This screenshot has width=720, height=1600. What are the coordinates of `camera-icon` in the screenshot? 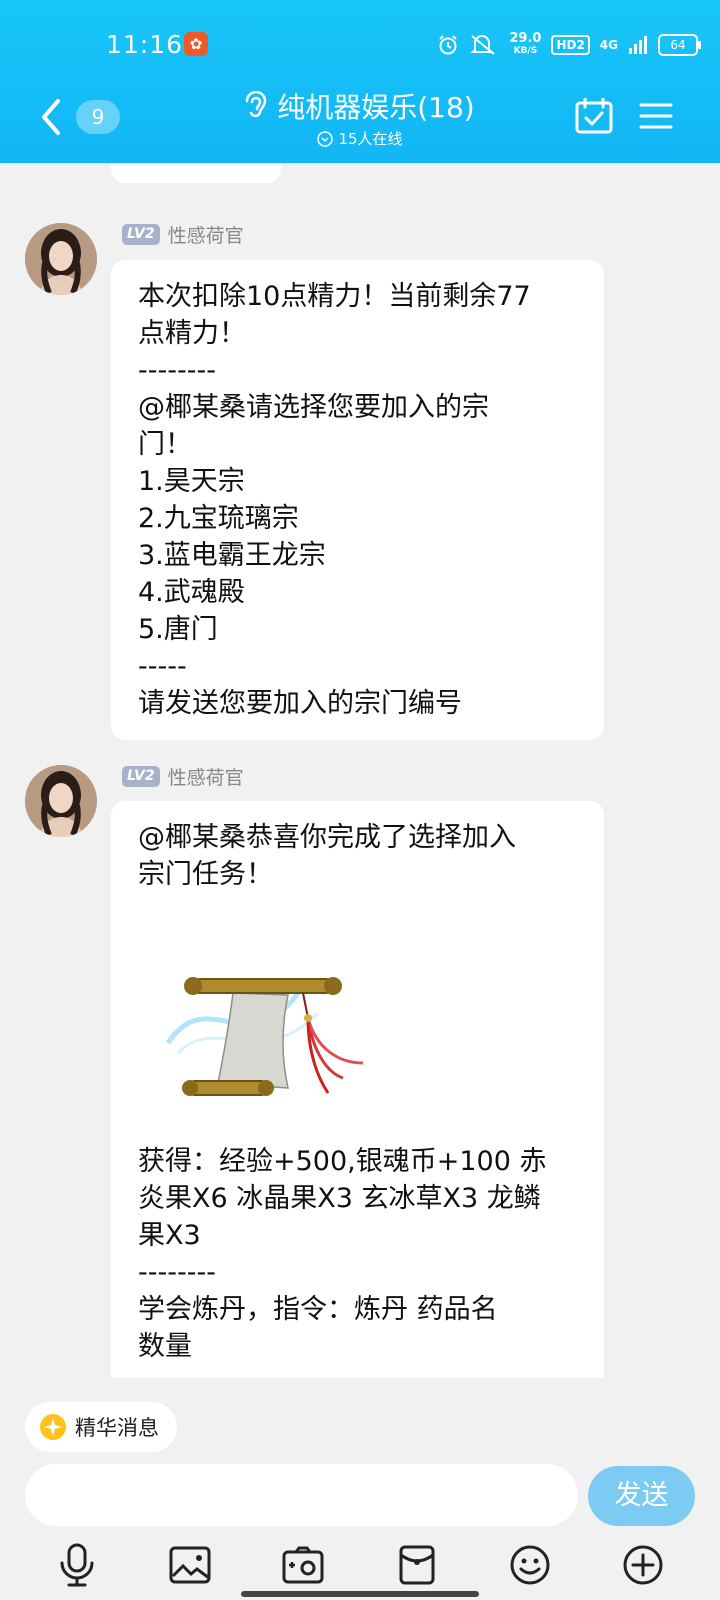 It's located at (303, 1565).